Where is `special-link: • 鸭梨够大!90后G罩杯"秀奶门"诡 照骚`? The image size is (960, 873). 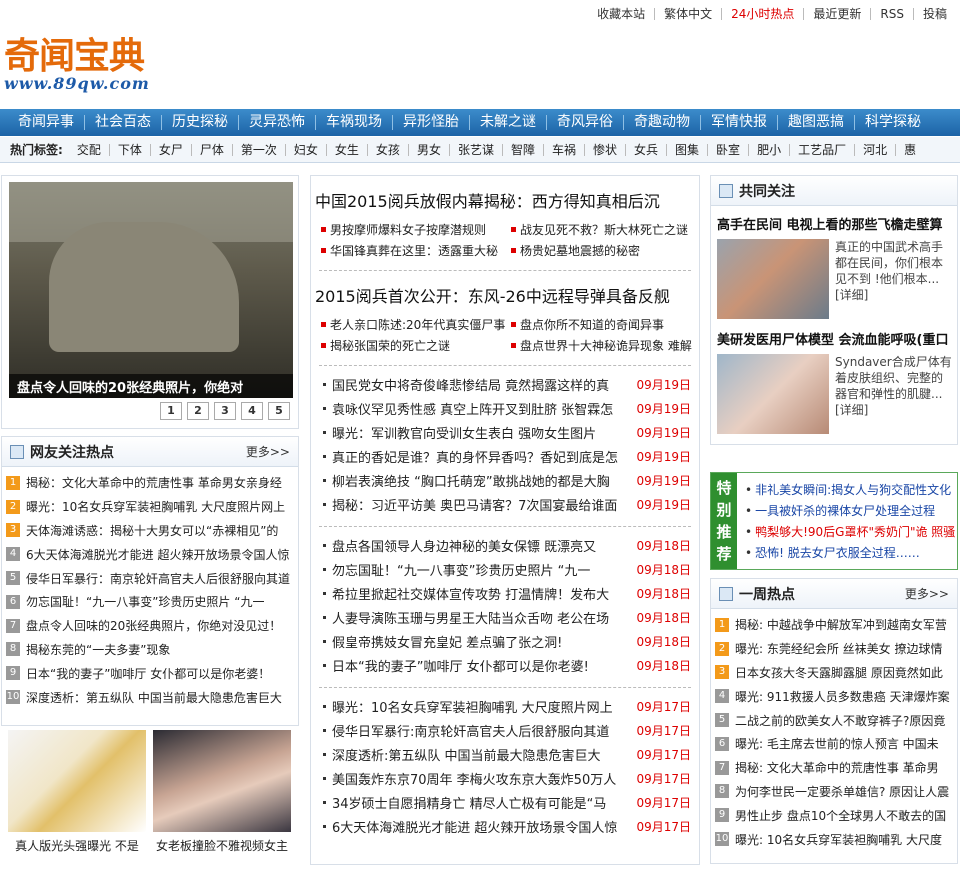 special-link: • 鸭梨够大!90后G罩杯"秀奶门"诡 照骚 is located at coordinates (850, 531).